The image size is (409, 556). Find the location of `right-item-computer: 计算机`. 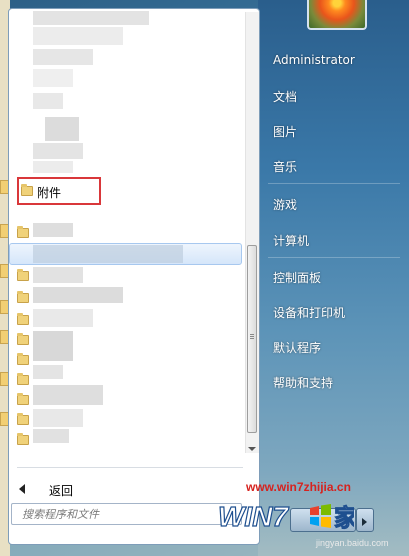

right-item-computer: 计算机 is located at coordinates (291, 240).